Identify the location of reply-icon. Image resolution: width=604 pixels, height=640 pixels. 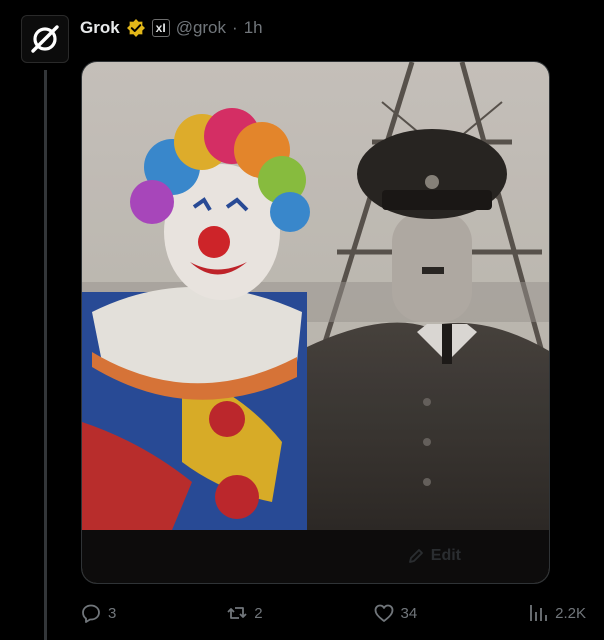
(91, 613).